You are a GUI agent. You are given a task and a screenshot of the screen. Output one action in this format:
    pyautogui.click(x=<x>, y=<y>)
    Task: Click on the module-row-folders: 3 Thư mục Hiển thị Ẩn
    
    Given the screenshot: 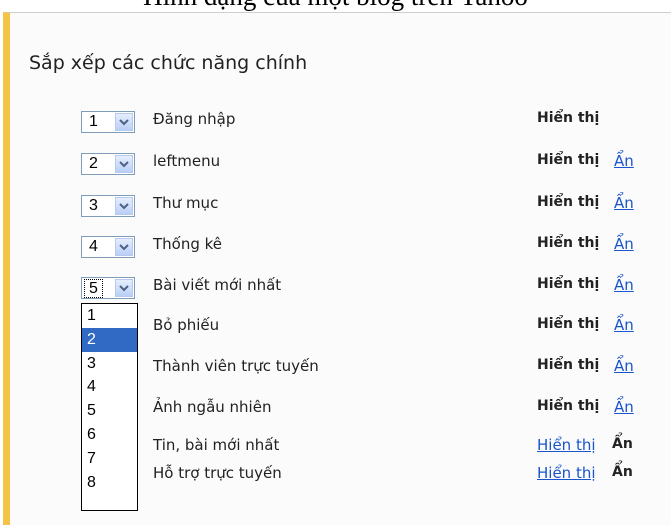 What is the action you would take?
    pyautogui.click(x=335, y=209)
    